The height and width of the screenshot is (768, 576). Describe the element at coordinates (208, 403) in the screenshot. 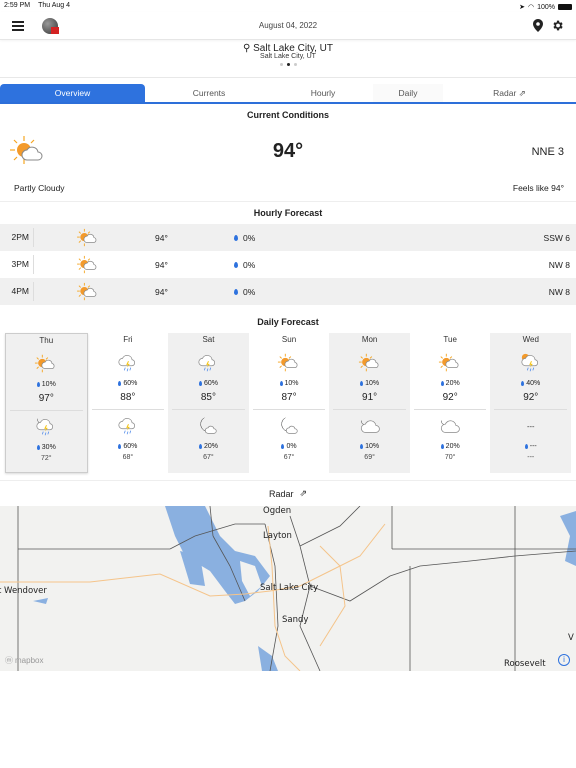

I see `daily-column-sat: Sat 60% 85° 20% 67°` at that location.